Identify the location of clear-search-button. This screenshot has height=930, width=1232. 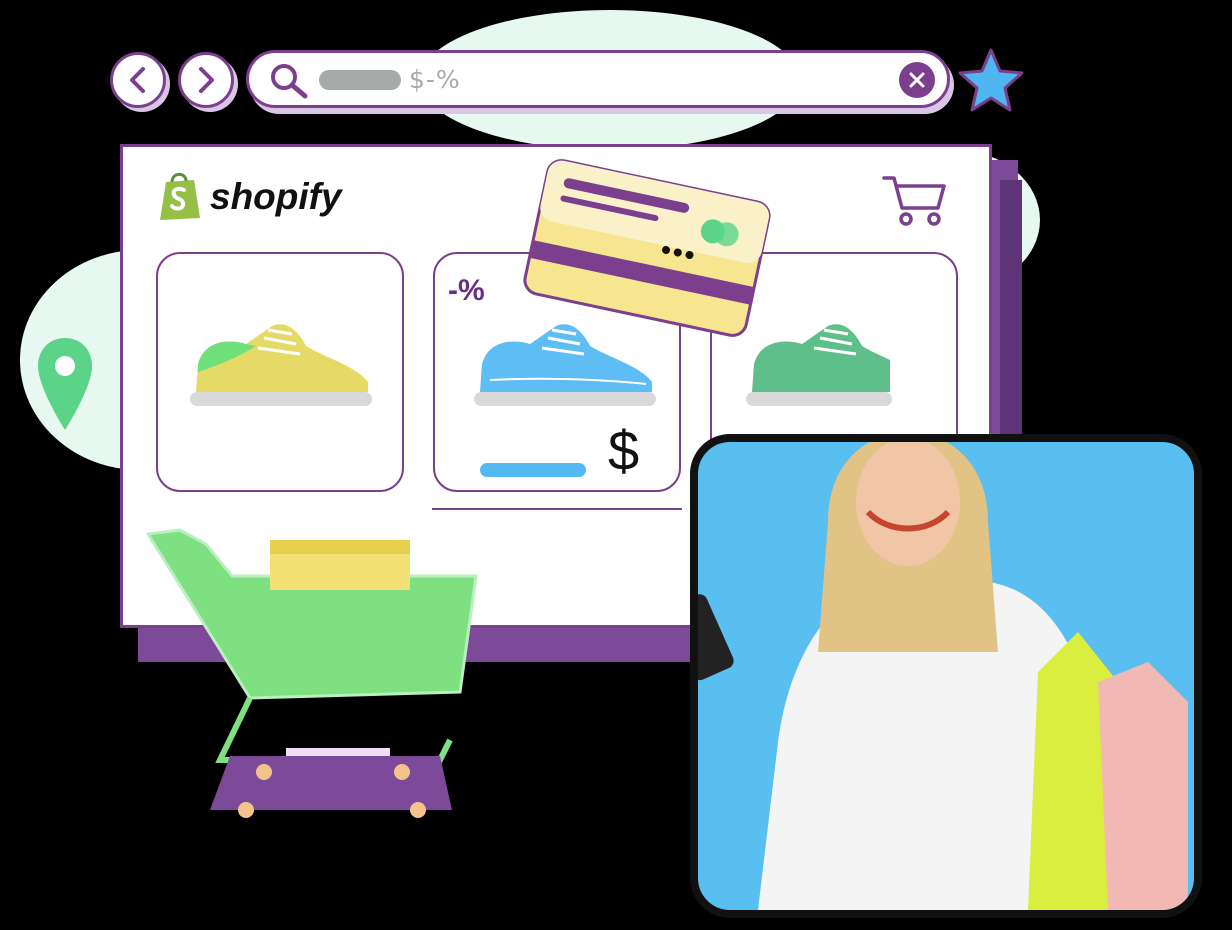
(917, 80).